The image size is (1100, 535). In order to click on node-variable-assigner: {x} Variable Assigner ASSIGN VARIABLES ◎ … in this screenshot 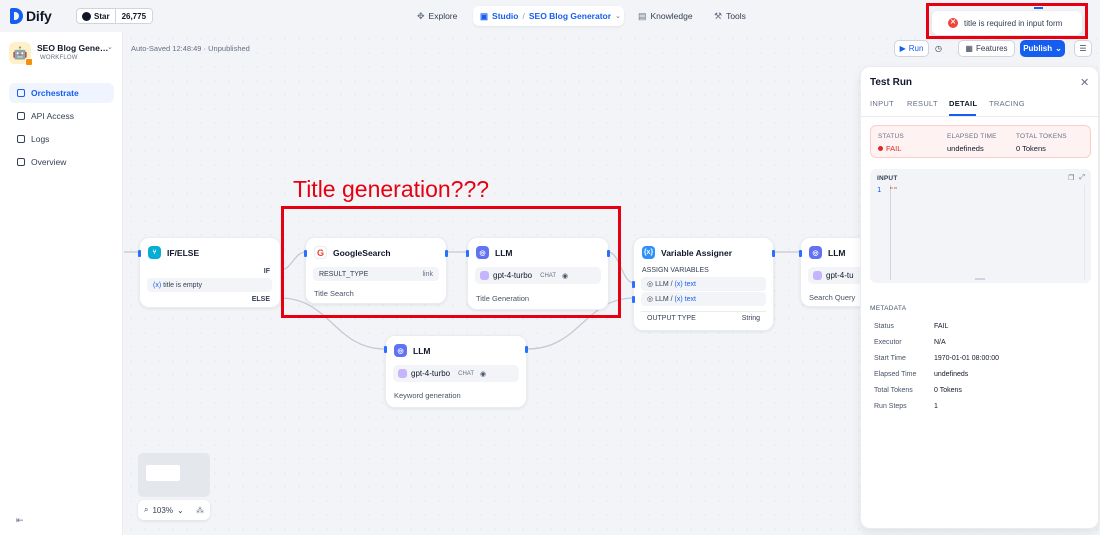, I will do `click(703, 284)`.